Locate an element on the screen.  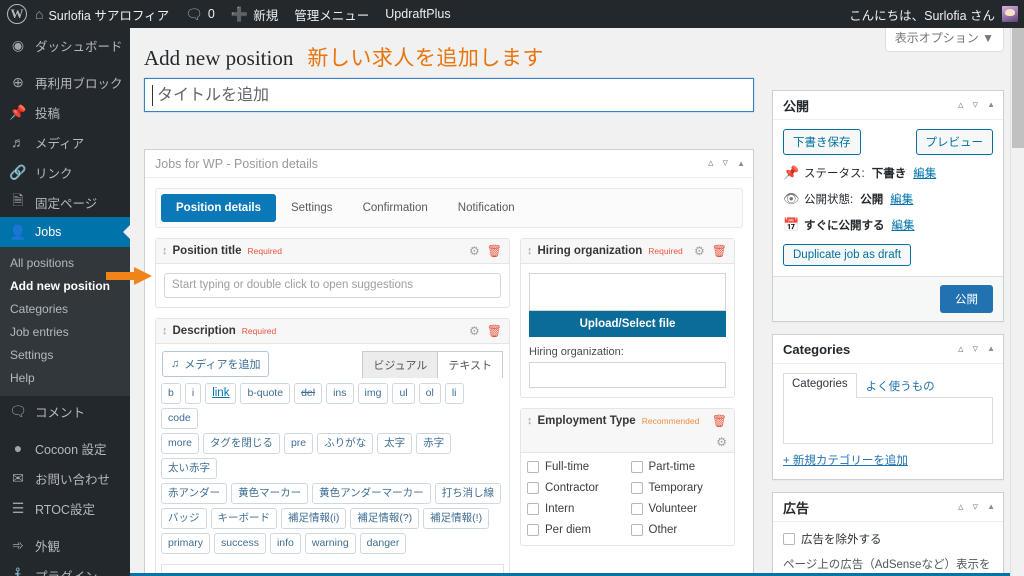
sidebar-item-cocoon-settings: ● Cocoon 設定 is located at coordinates (65, 448).